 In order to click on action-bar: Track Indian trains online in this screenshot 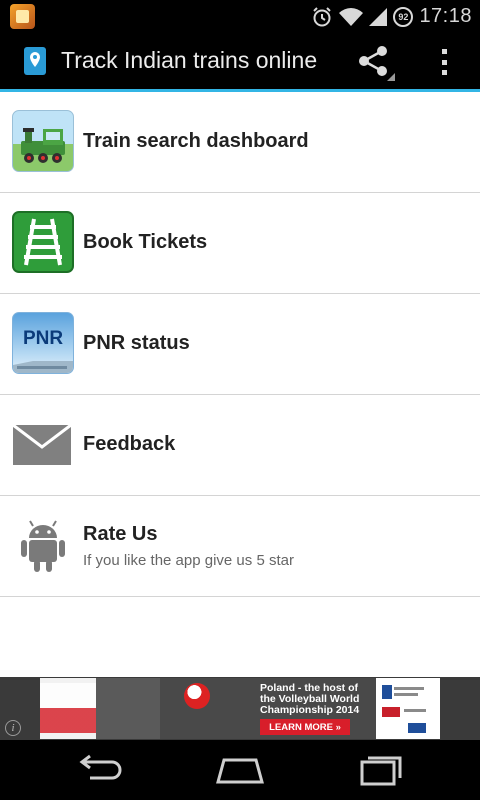, I will do `click(240, 61)`.